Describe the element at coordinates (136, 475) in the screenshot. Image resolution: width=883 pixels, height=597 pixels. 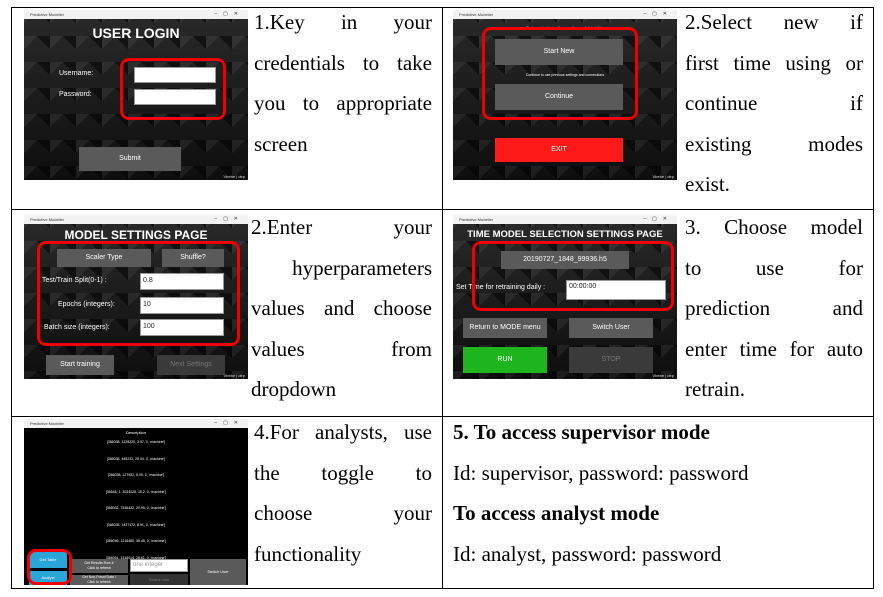
I see `list-item: [366038, 127952, 5.09, 0, 'machine']` at that location.